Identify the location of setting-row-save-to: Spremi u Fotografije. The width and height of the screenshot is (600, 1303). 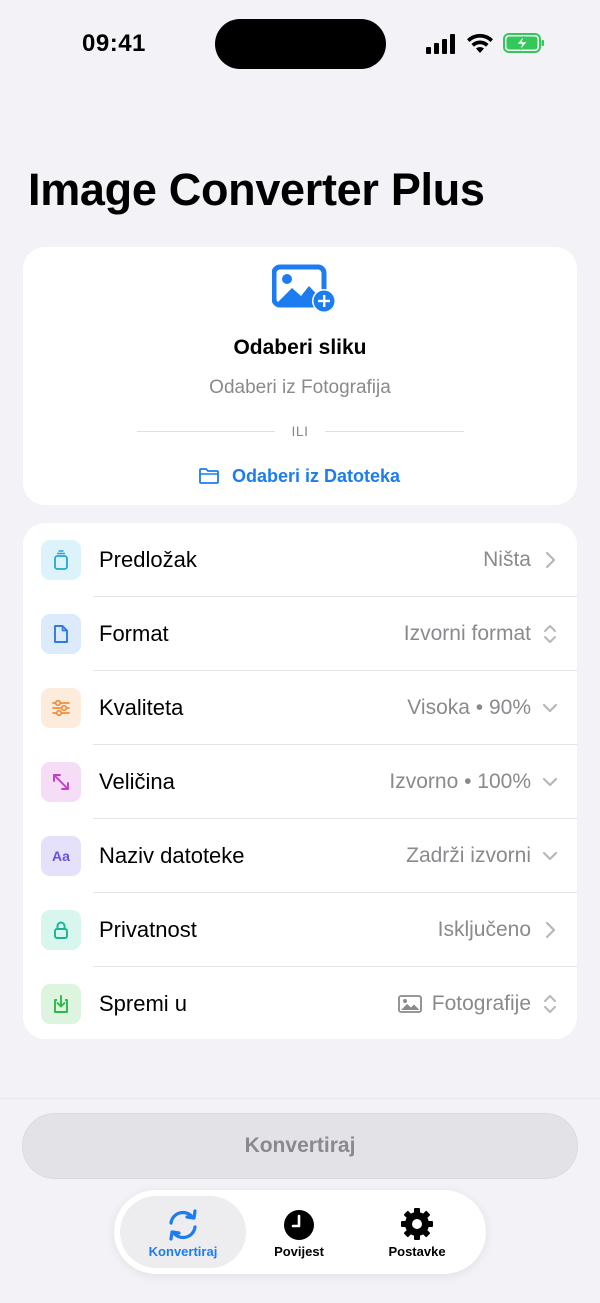
(300, 1003).